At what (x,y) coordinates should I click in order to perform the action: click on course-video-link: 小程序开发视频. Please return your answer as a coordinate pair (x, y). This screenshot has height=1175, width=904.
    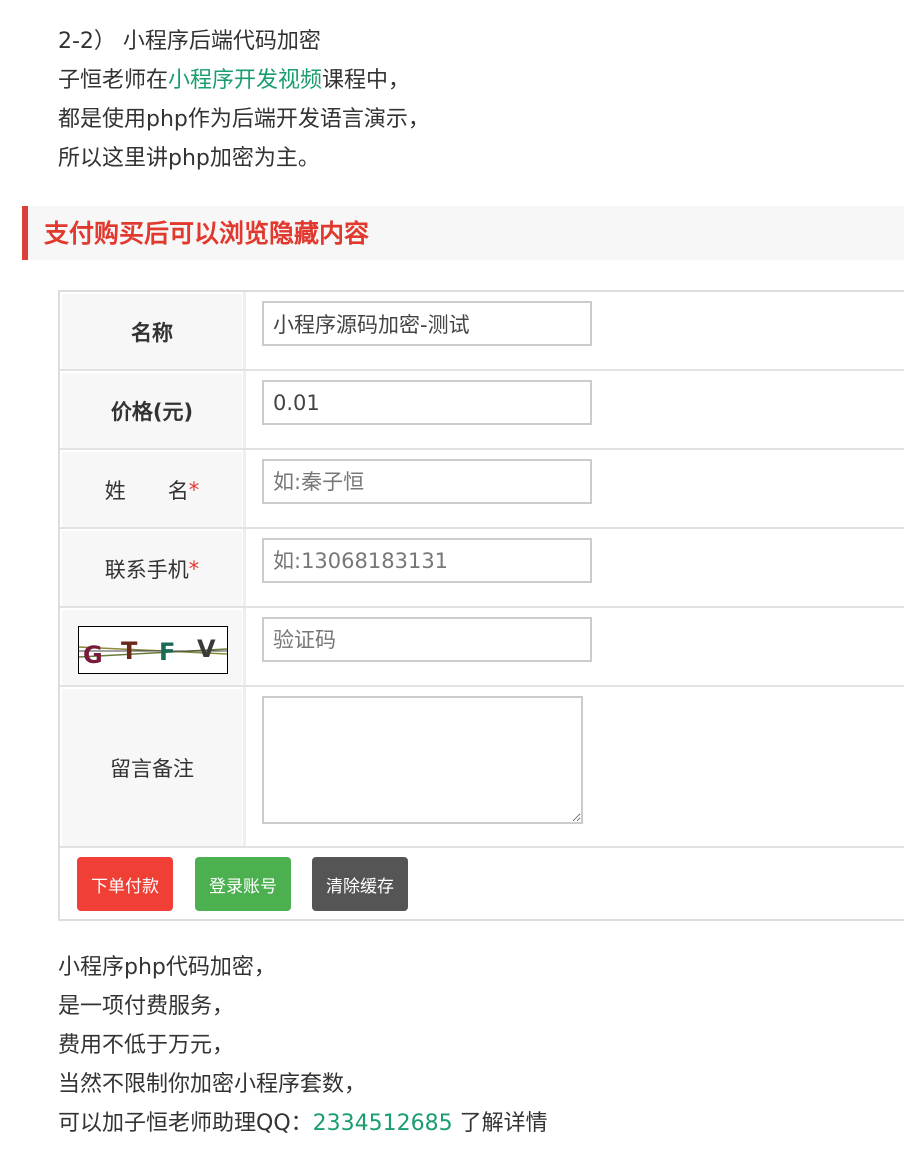
    Looking at the image, I should click on (245, 80).